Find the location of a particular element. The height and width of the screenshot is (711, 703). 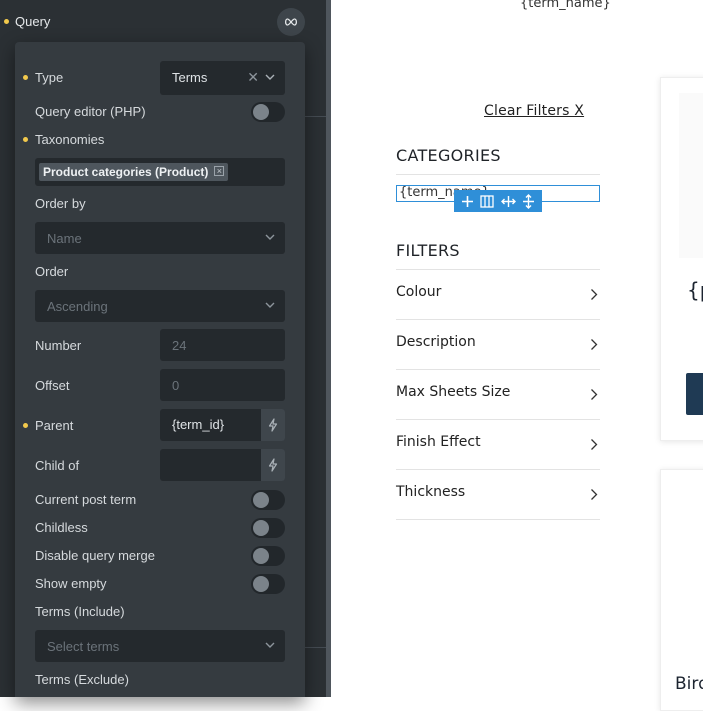

product-button is located at coordinates (694, 394).